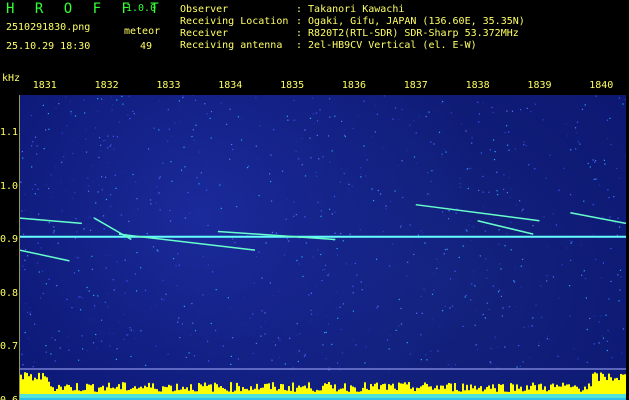 The image size is (629, 400). I want to click on receiver-label: Receiver, so click(204, 33).